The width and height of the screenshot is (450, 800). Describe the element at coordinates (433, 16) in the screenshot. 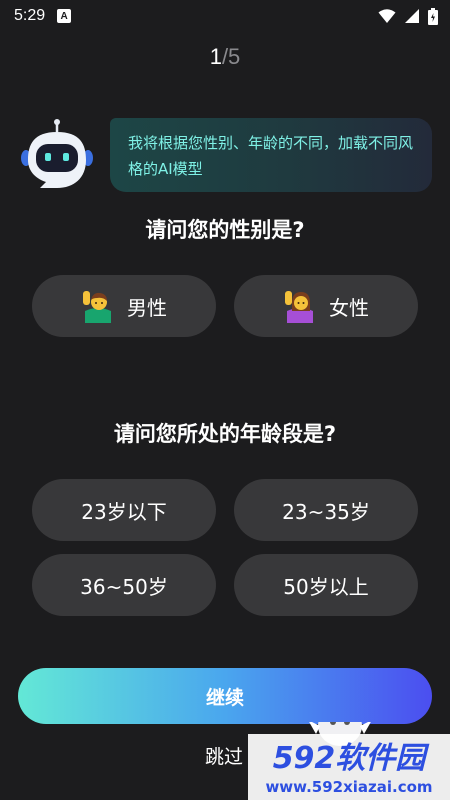

I see `battery-icon` at that location.